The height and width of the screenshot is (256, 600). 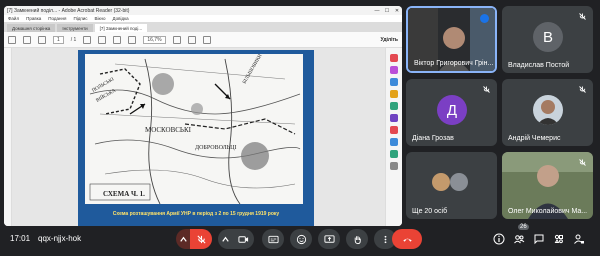 What do you see at coordinates (58, 39) in the screenshot?
I see `page-number-input: 1` at bounding box center [58, 39].